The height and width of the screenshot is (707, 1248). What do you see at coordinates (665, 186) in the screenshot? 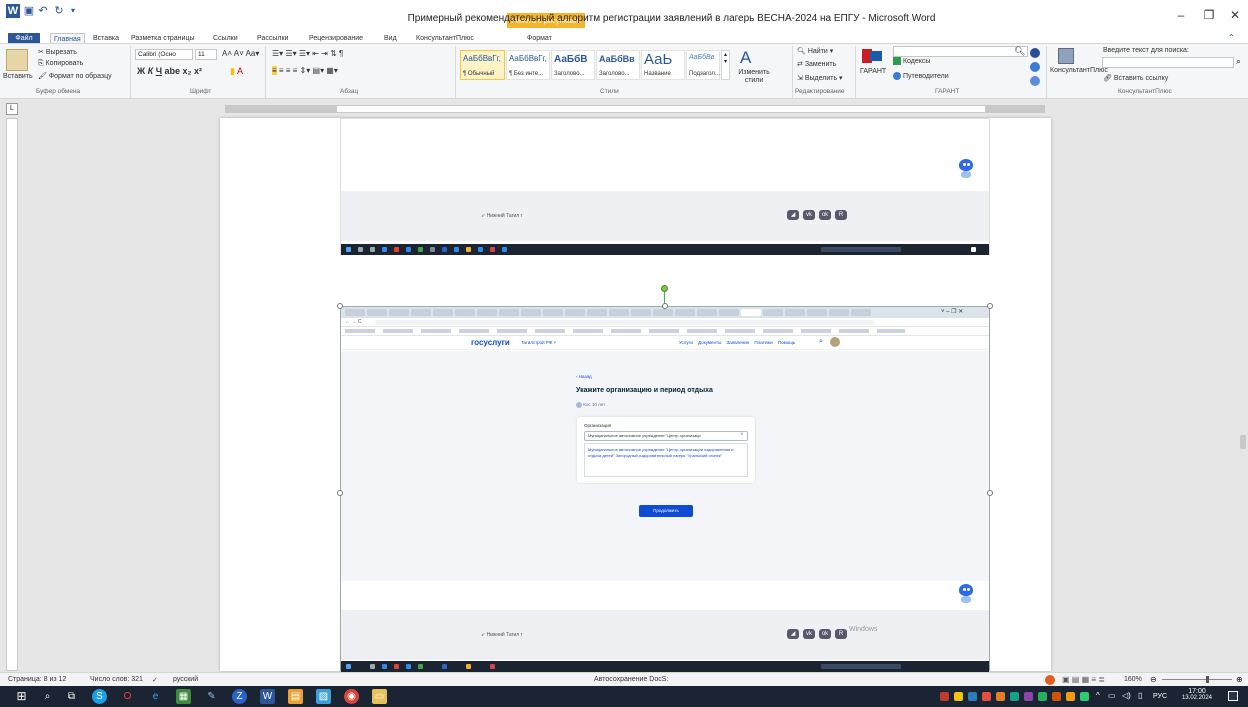
I see `embedded-screenshot-1: ➶ Нижний Тагил г ◢ vk ok R` at bounding box center [665, 186].